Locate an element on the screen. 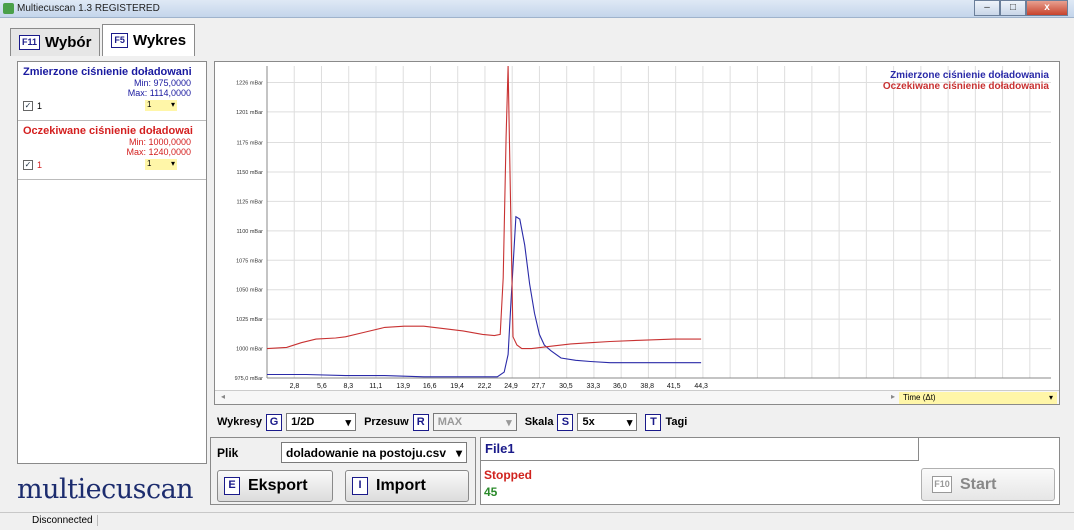  x-tick-label: 22,2 is located at coordinates (485, 386).